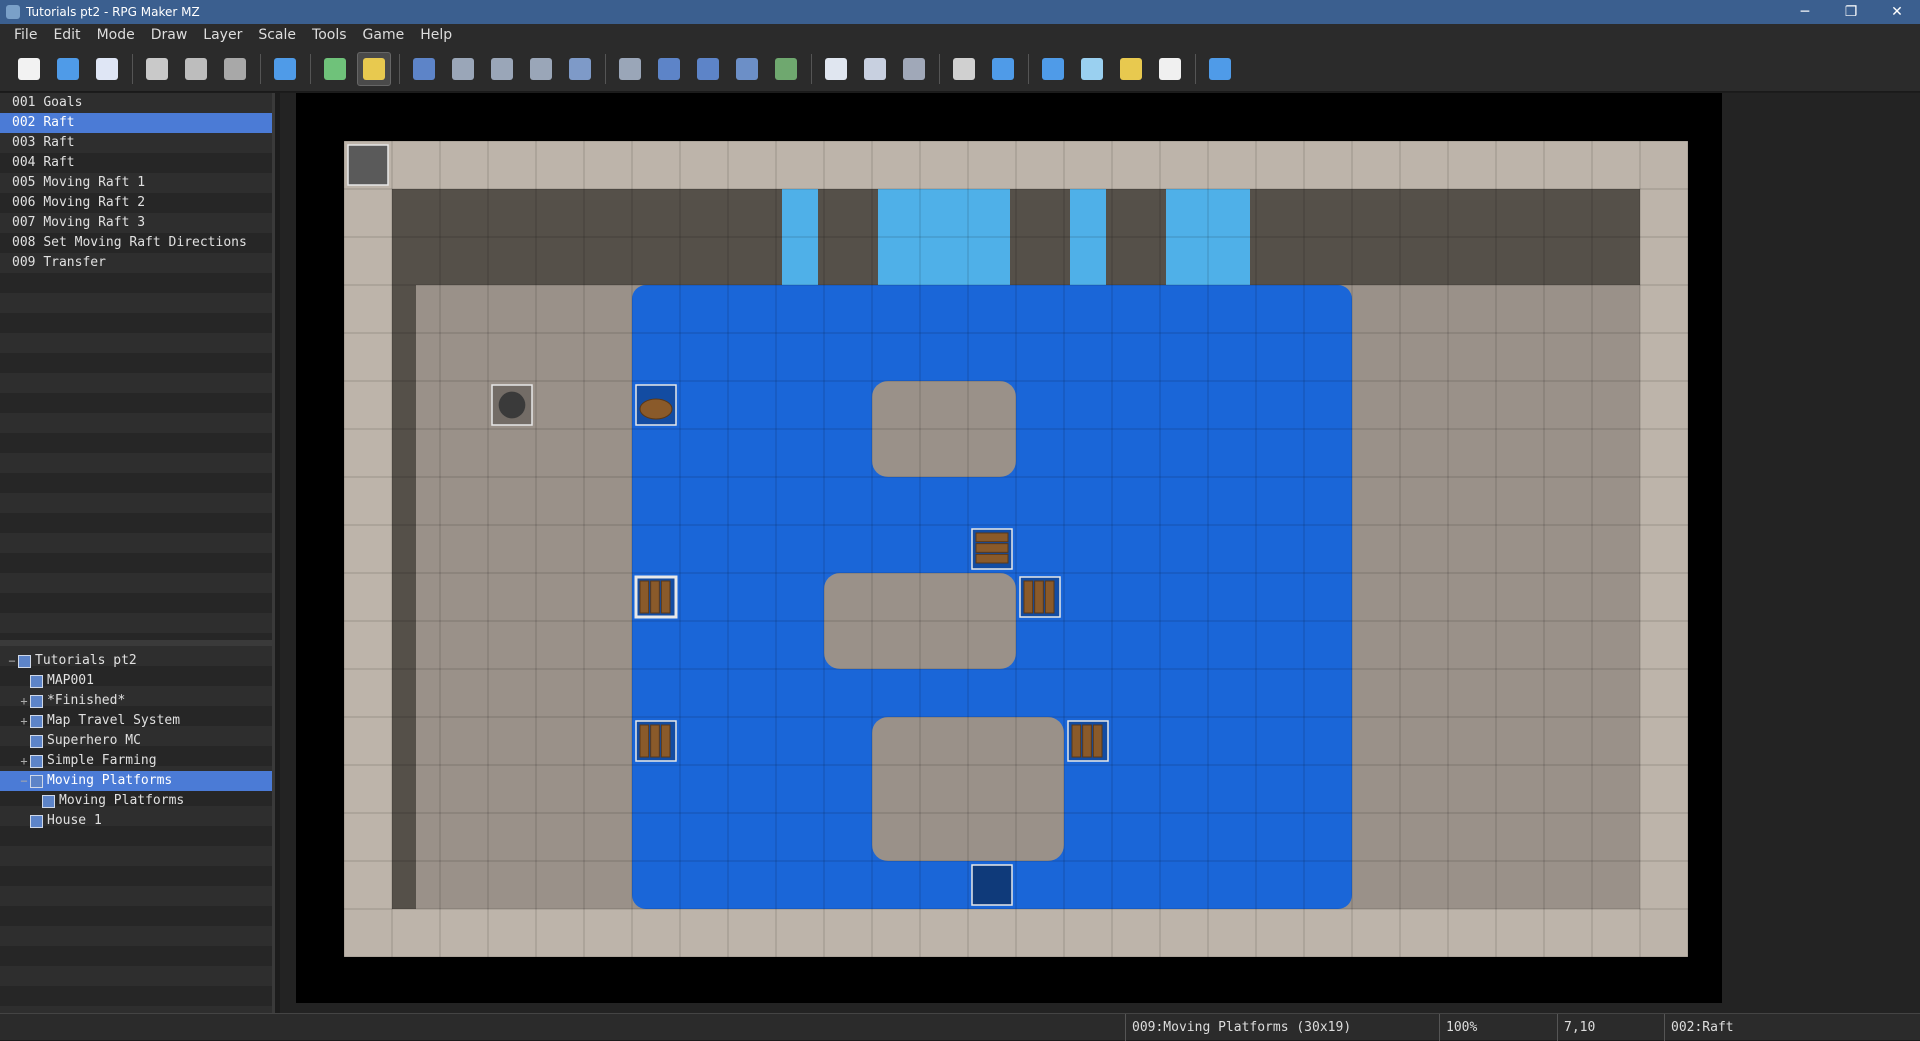 This screenshot has width=1920, height=1041. I want to click on title-bar: Tutorials pt2 - RPG Maker MZ ─ ❐ ✕, so click(960, 12).